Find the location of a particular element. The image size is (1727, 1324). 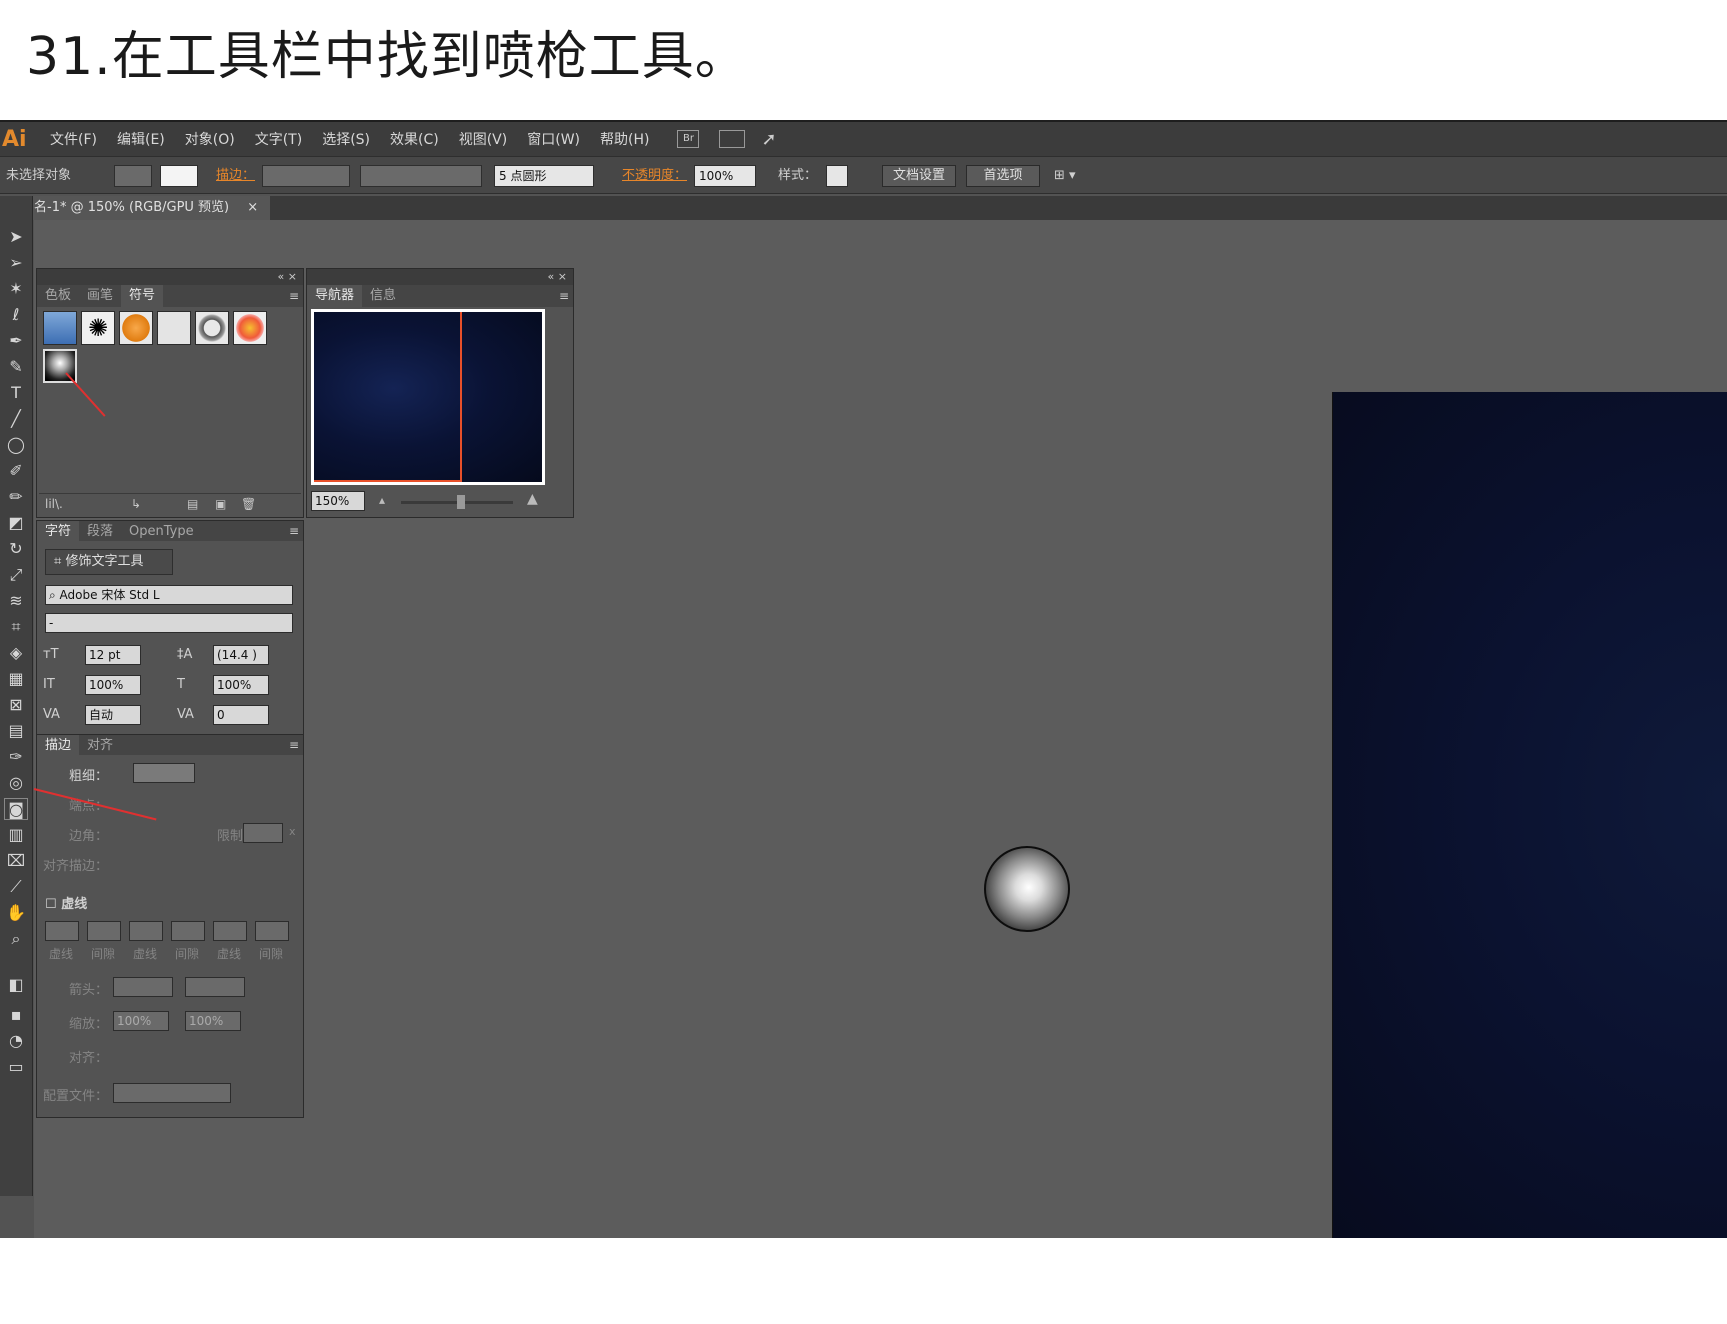

new-symbol-icon: ▣ is located at coordinates (220, 504).